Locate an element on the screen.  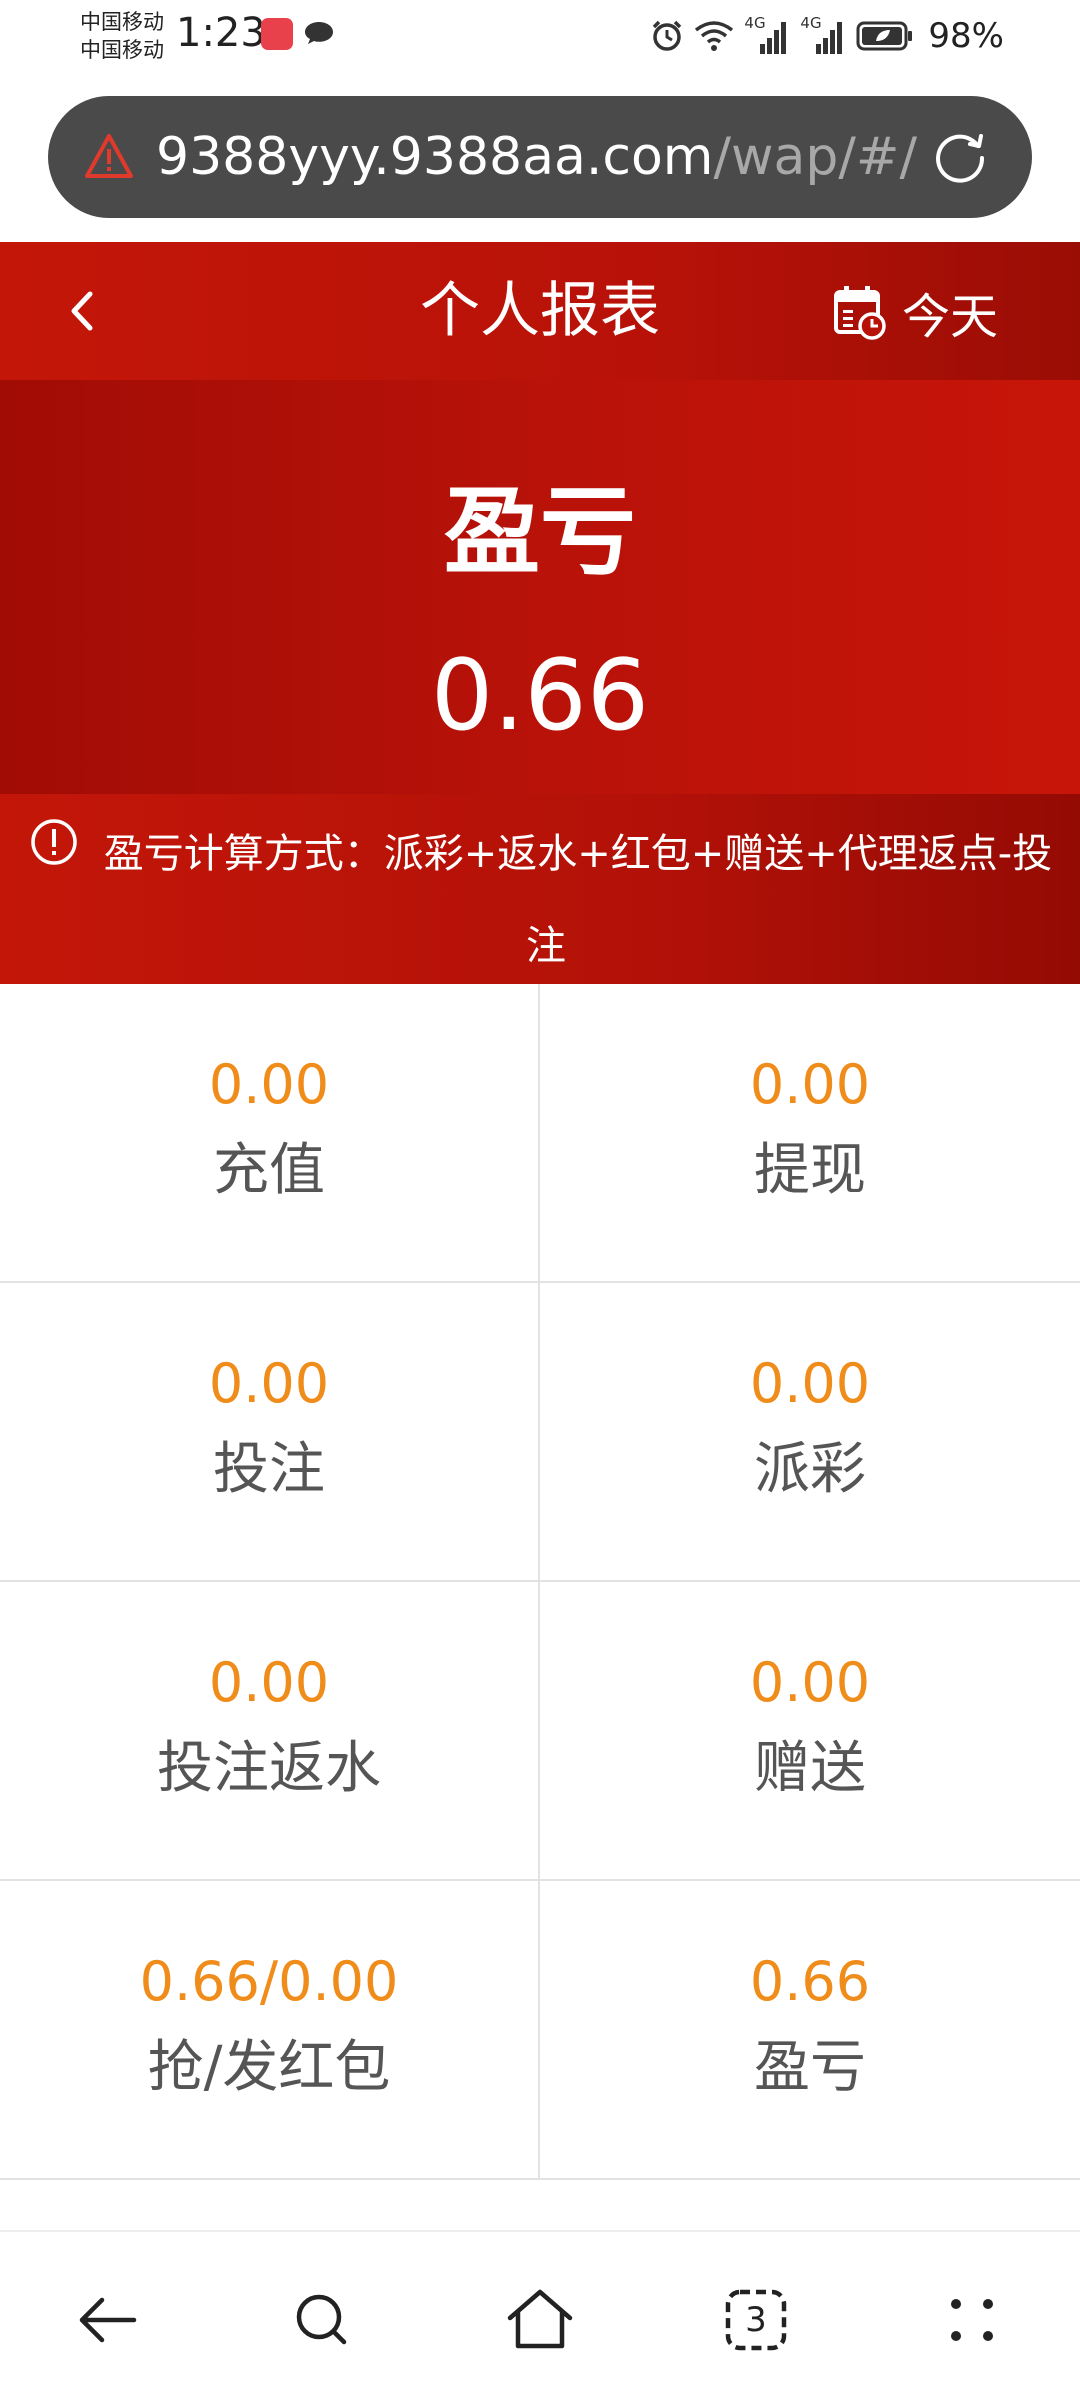
stat-value: 0.66/0.00 is located at coordinates (269, 1981).